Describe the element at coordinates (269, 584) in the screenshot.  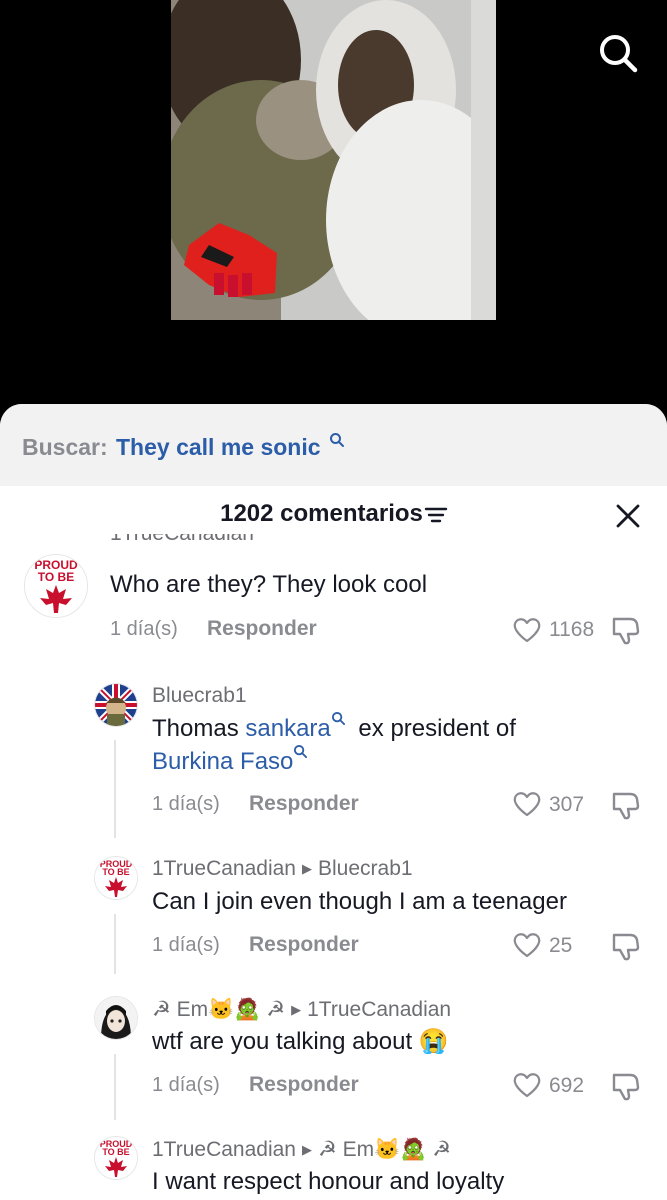
I see `comment-text: Who are they? They look cool` at that location.